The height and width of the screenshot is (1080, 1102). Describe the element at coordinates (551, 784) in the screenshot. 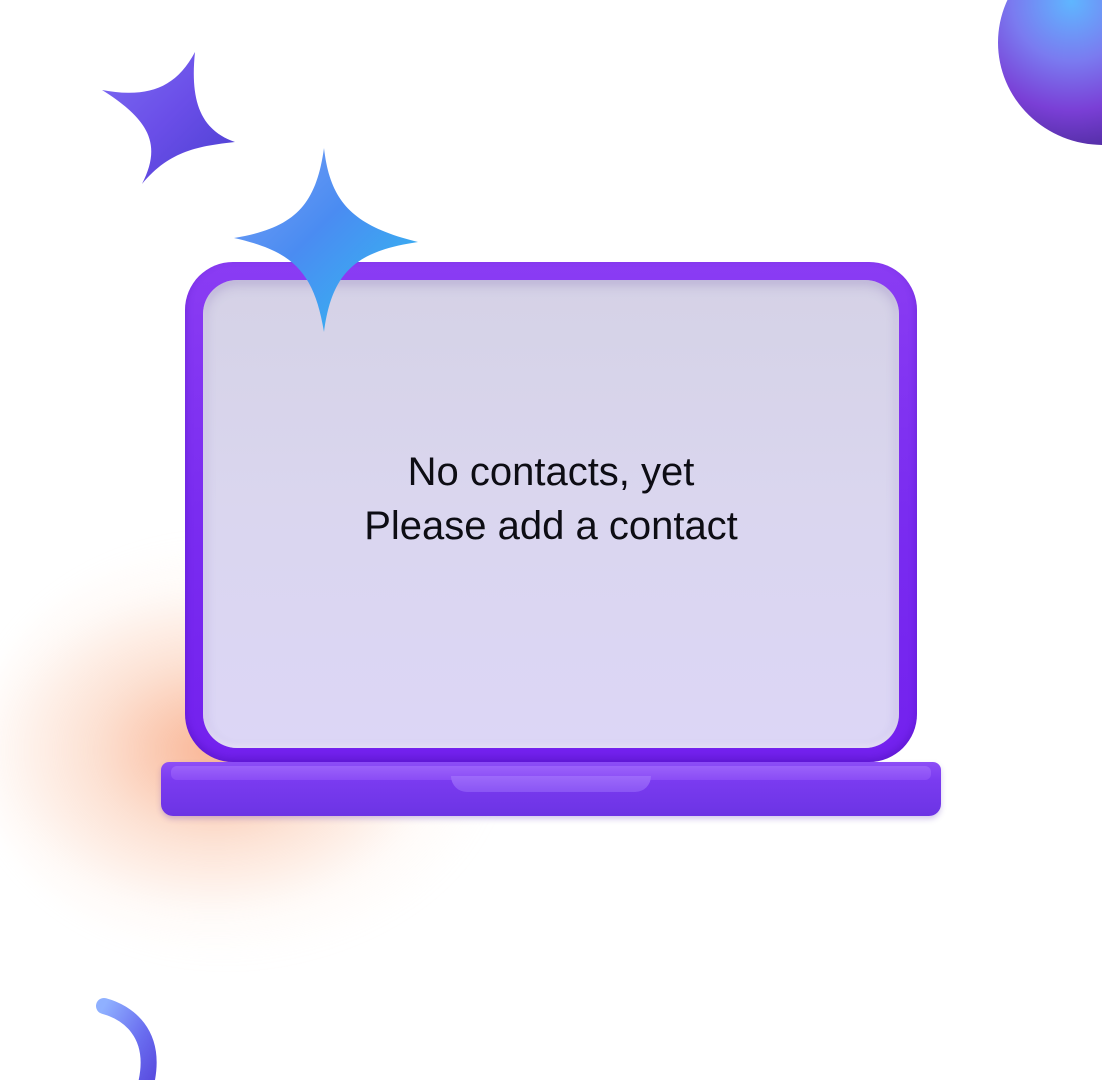

I see `laptop-trackpad-notch` at that location.